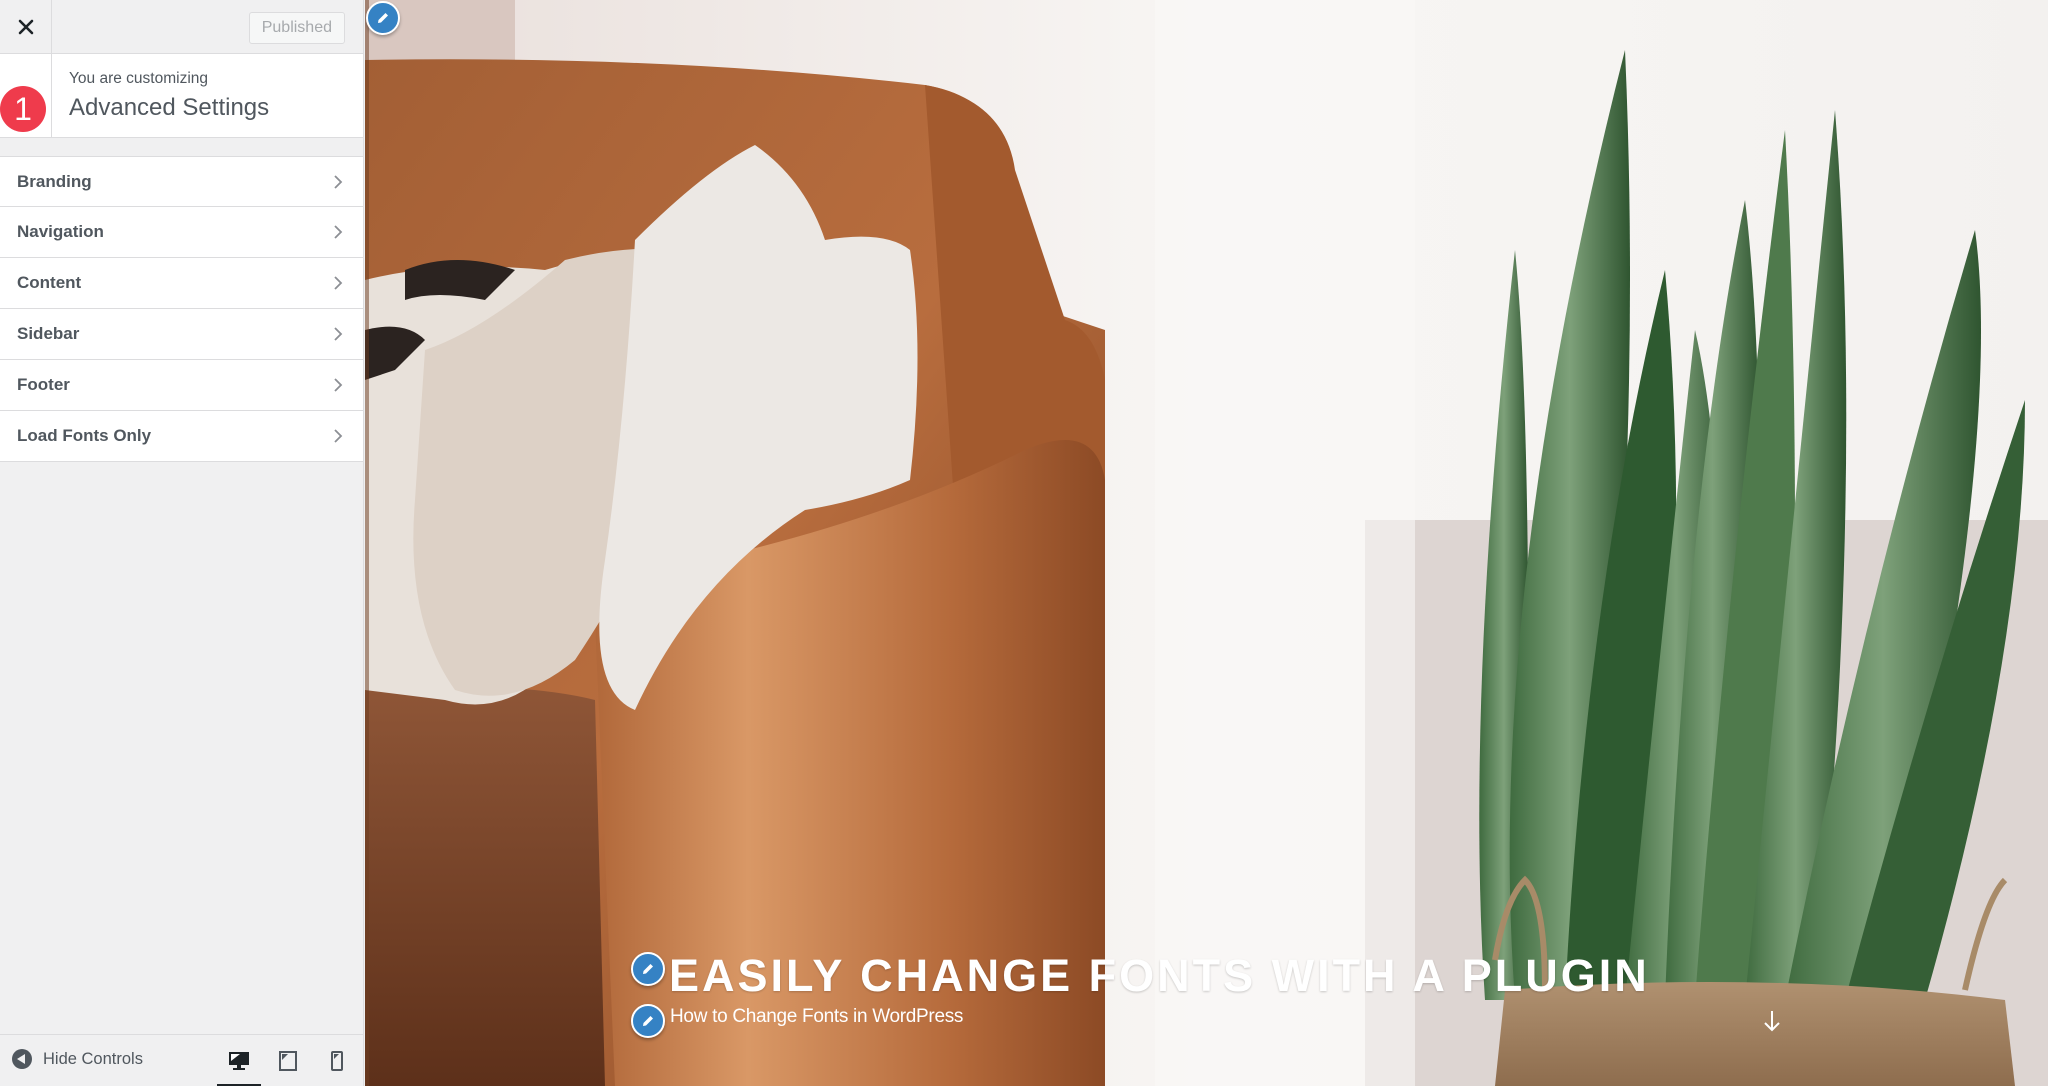  I want to click on section-label: Sidebar, so click(48, 333).